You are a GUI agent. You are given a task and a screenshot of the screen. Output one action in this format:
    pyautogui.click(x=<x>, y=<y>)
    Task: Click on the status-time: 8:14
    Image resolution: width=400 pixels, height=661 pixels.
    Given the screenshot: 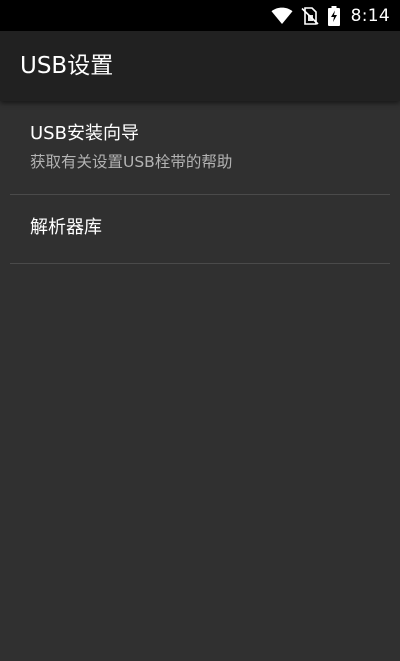 What is the action you would take?
    pyautogui.click(x=370, y=15)
    